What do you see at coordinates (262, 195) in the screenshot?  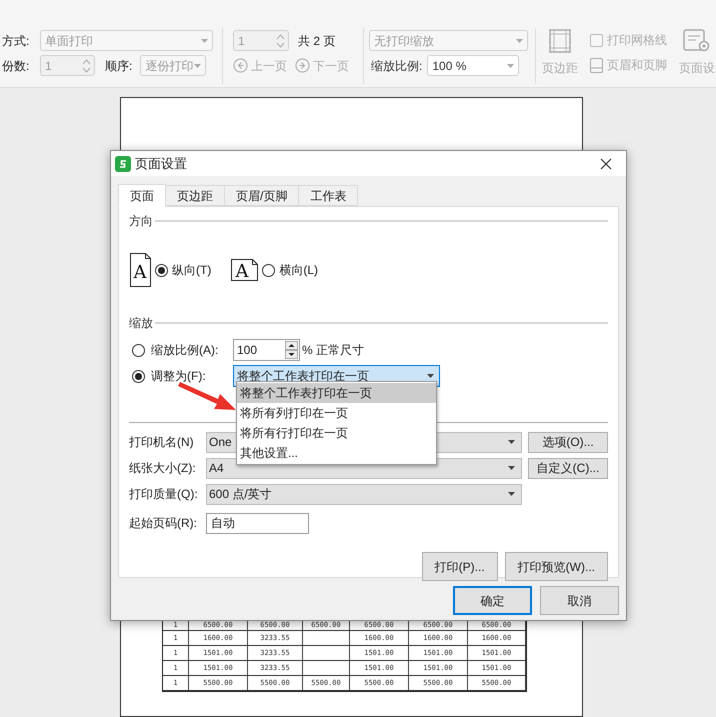 I see `tab: 页眉/页脚` at bounding box center [262, 195].